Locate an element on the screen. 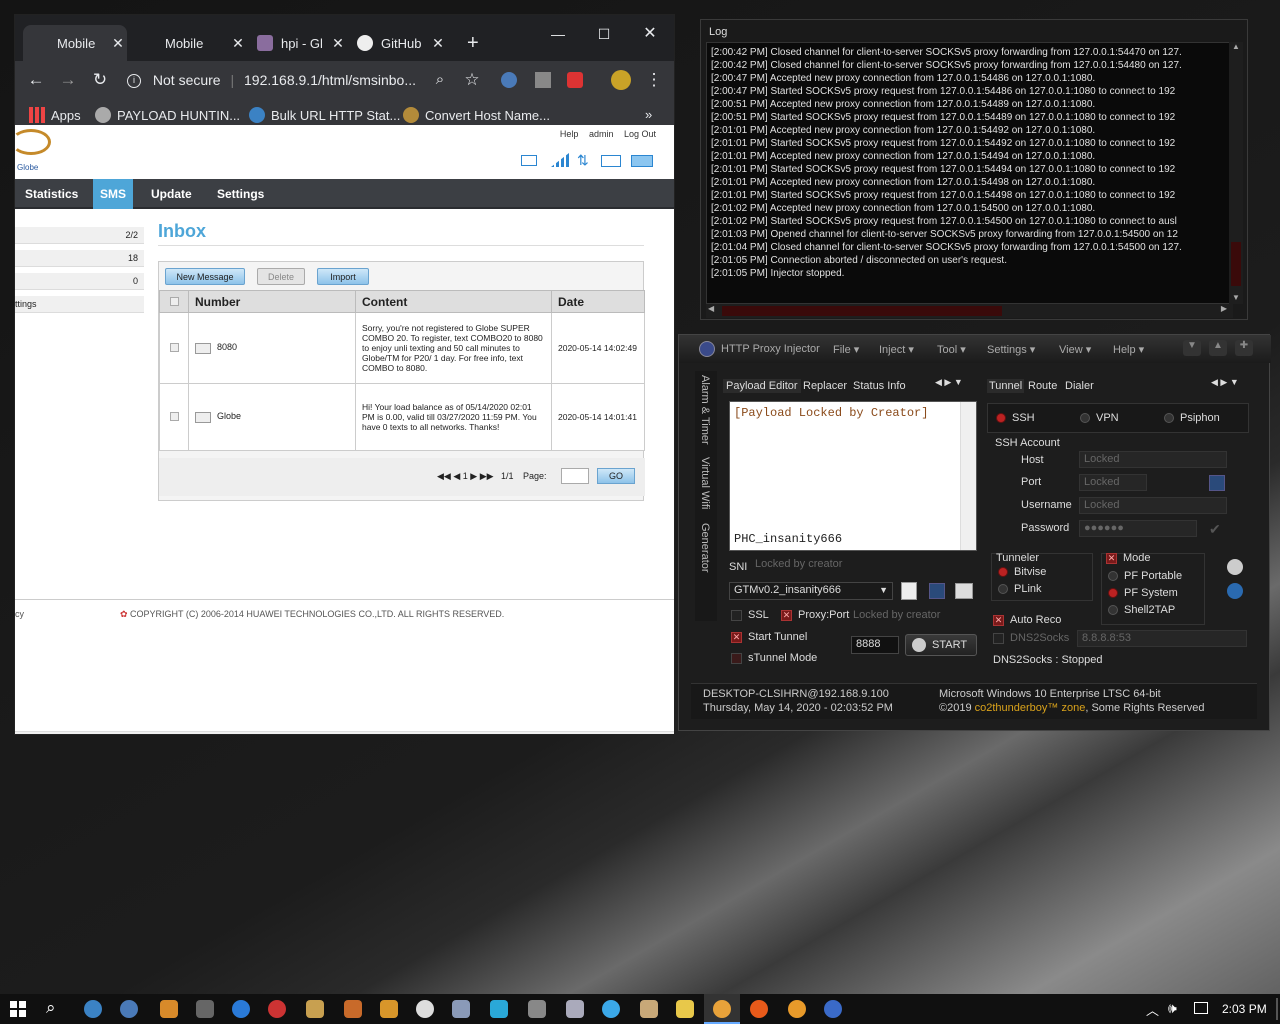 Image resolution: width=1280 pixels, height=1024 pixels. dns2socks-checkbox: DNS2Socks is located at coordinates (1031, 638).